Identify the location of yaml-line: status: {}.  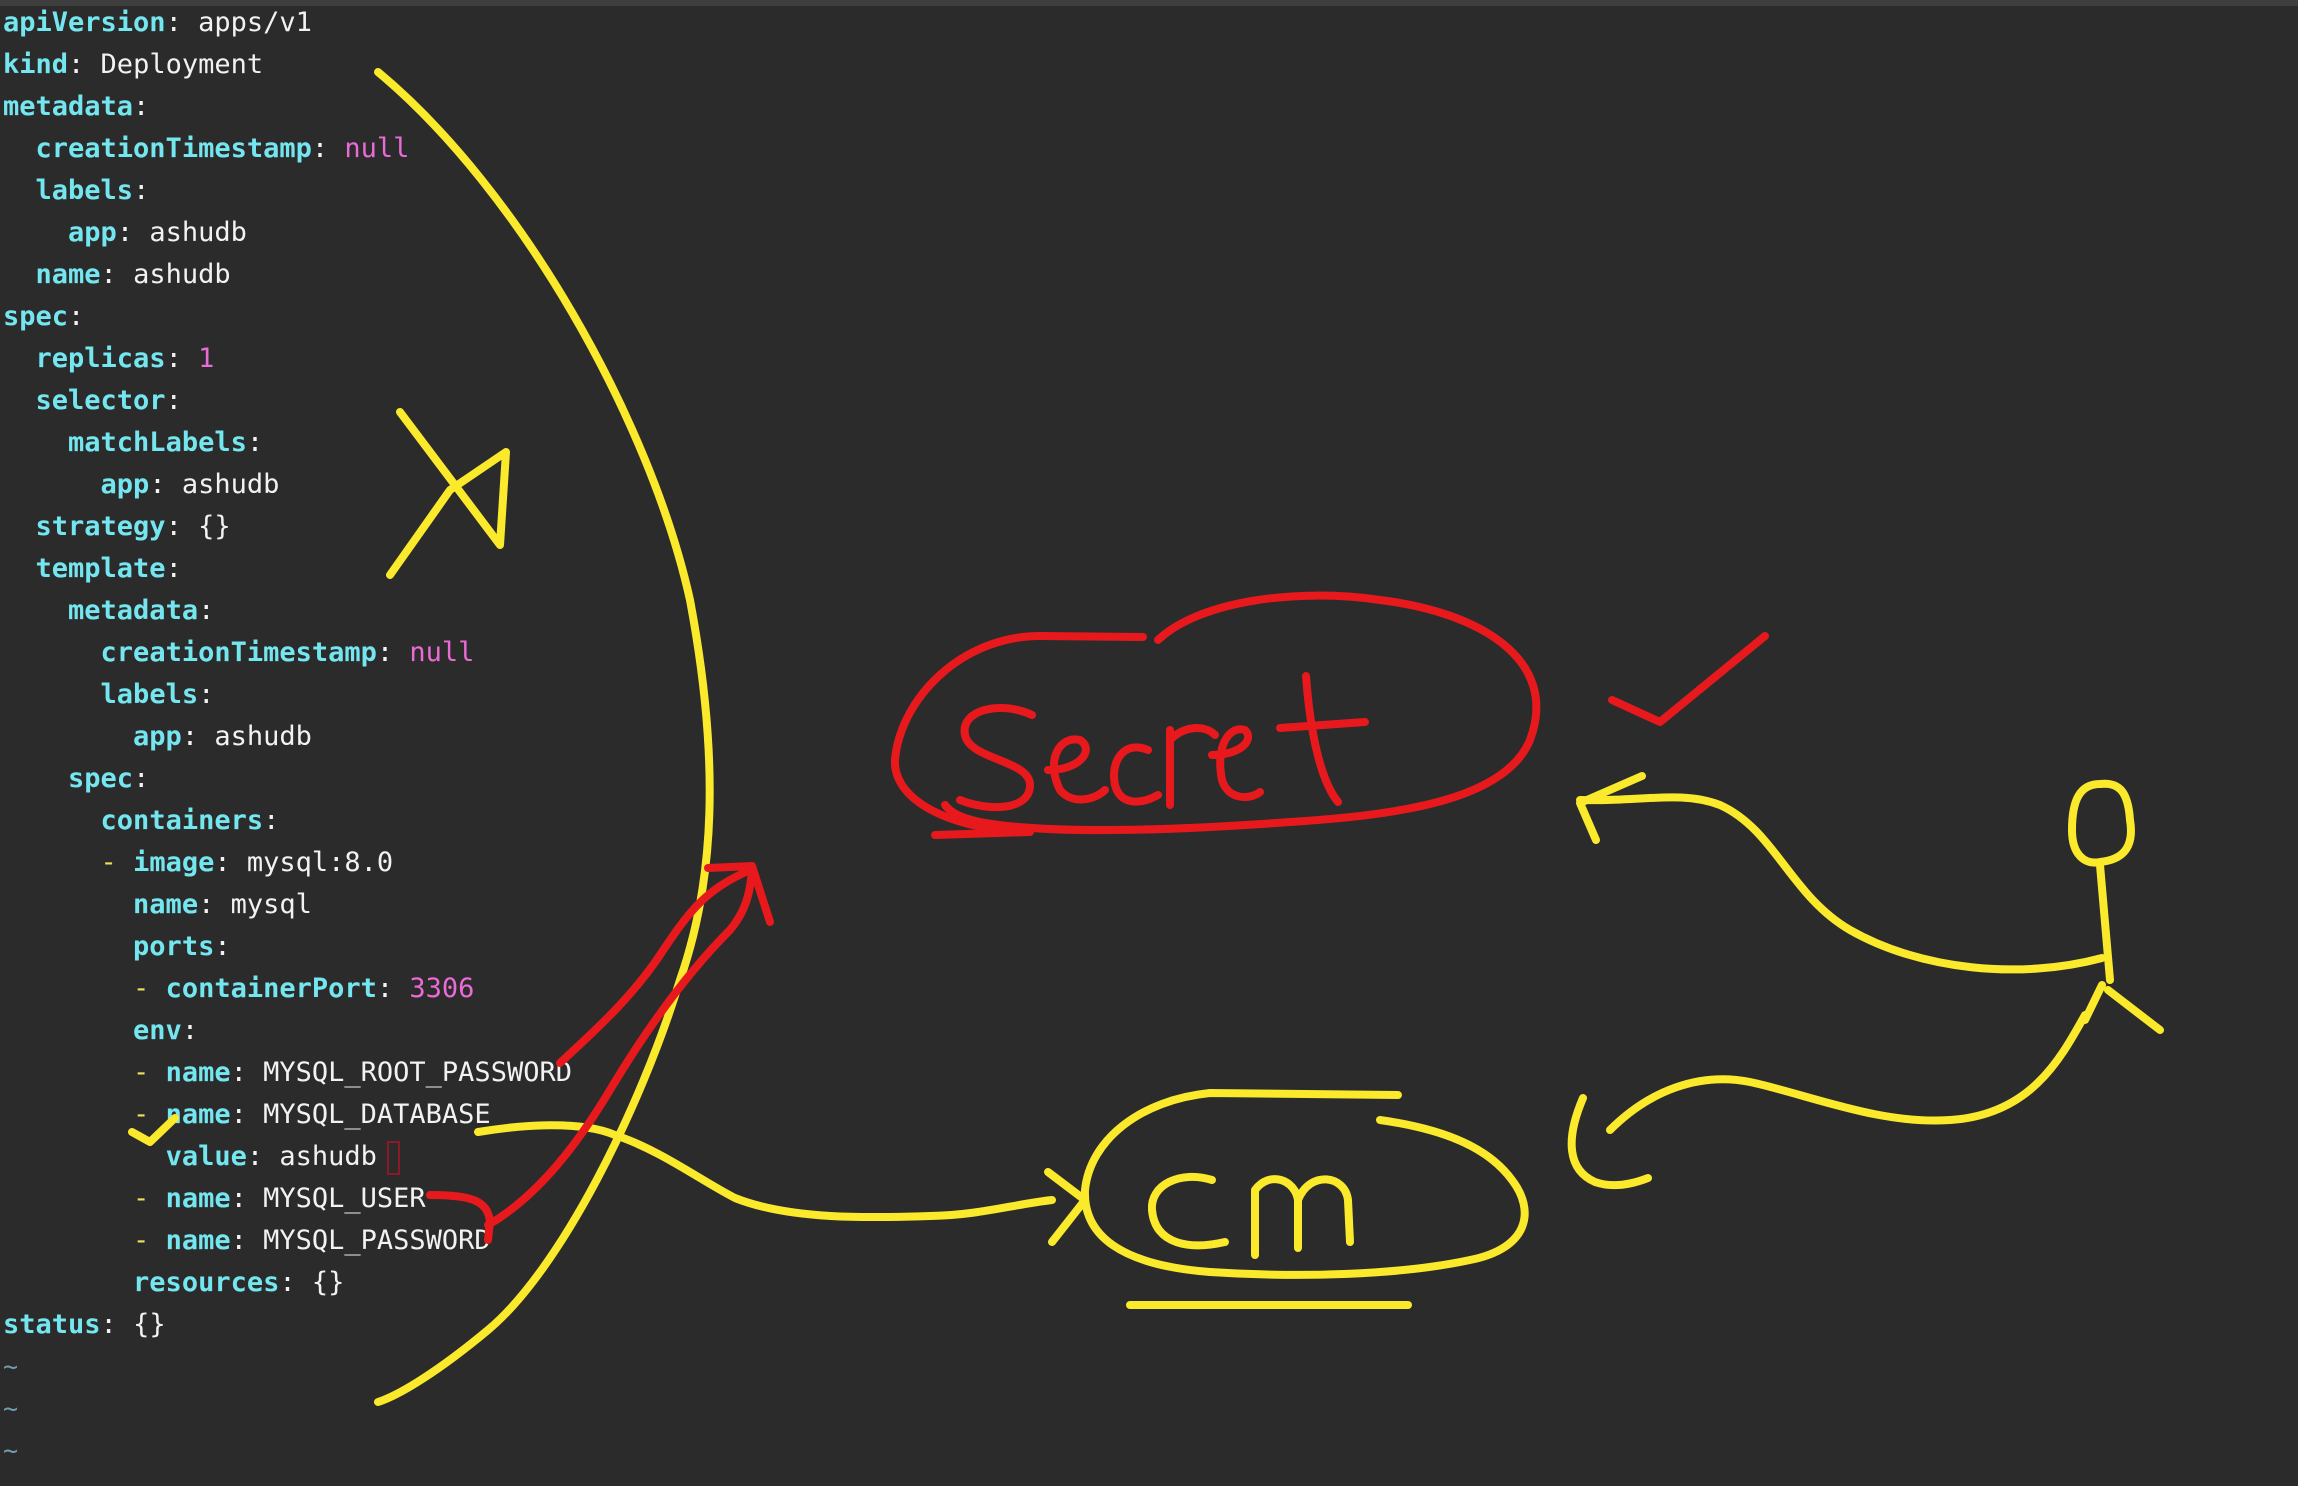
(1148, 1325).